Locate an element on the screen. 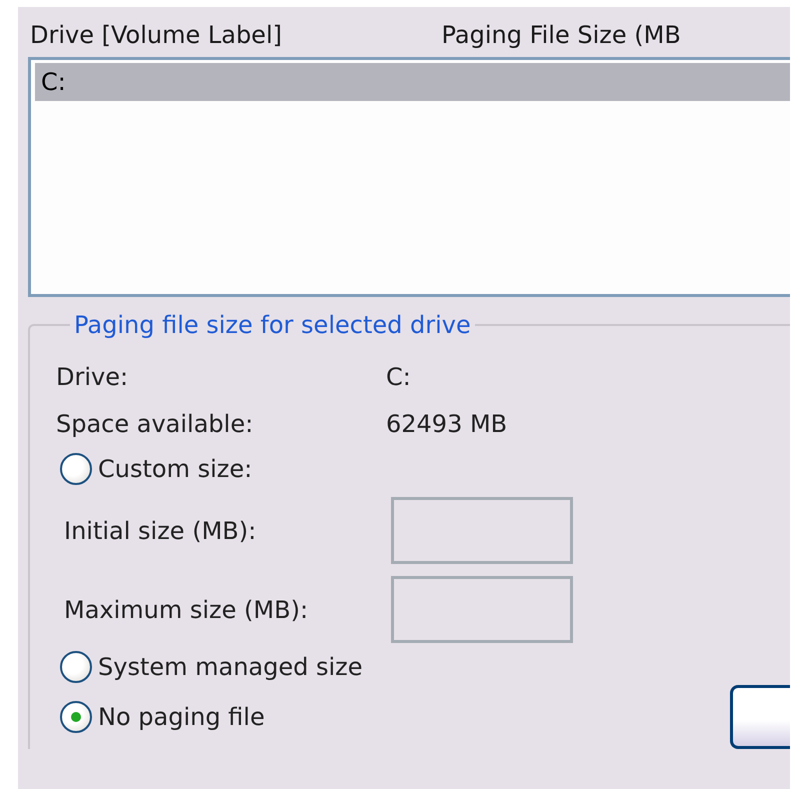 The image size is (798, 789). drive-row: C: is located at coordinates (412, 82).